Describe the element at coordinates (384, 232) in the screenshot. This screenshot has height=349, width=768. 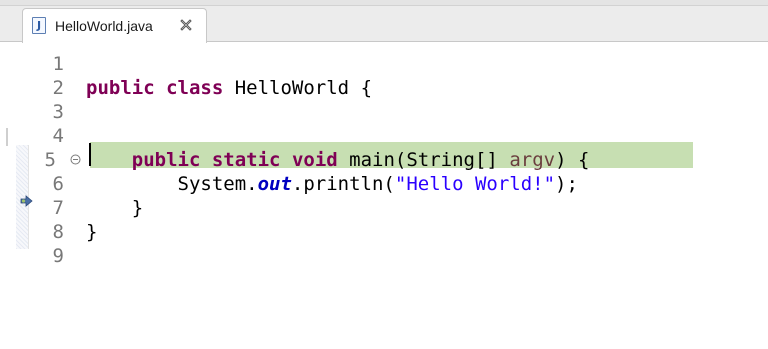
I see `code-line-8: 8}` at that location.